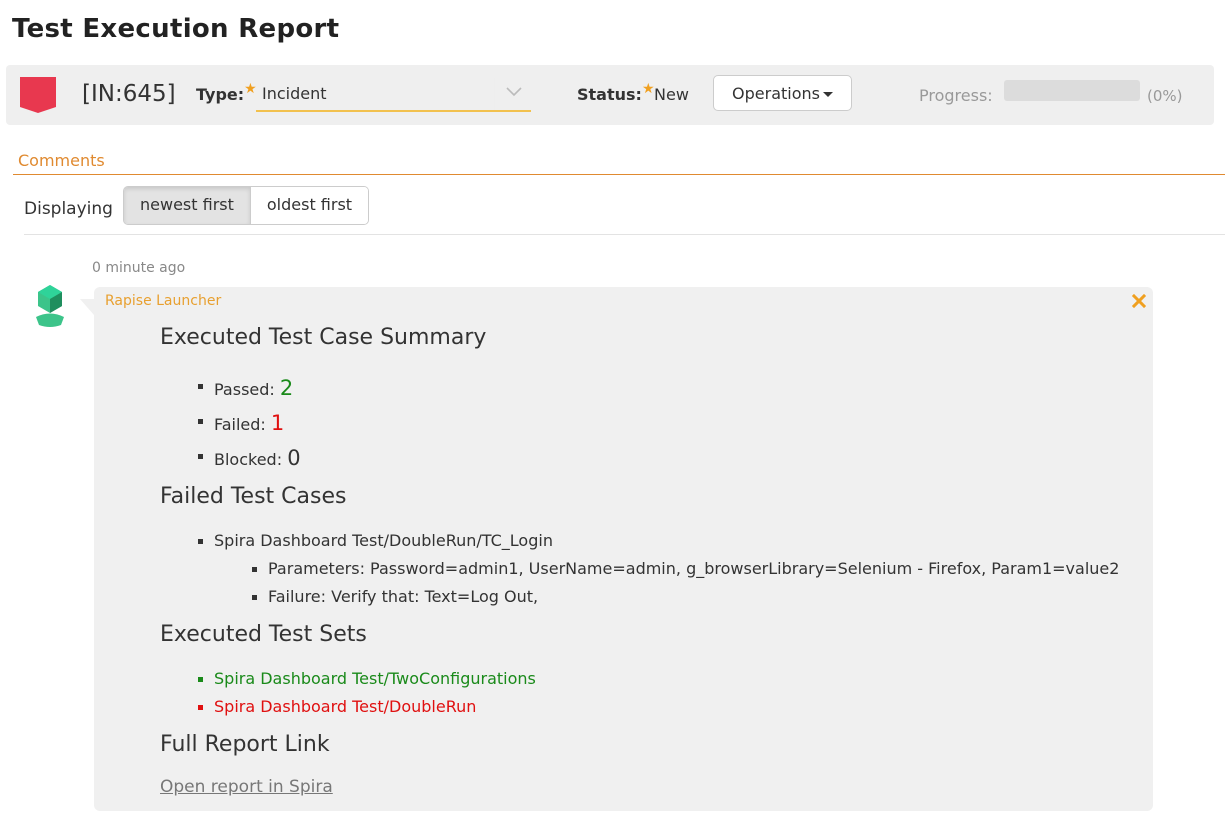  What do you see at coordinates (176, 29) in the screenshot?
I see `page-title: Test Execution Report` at bounding box center [176, 29].